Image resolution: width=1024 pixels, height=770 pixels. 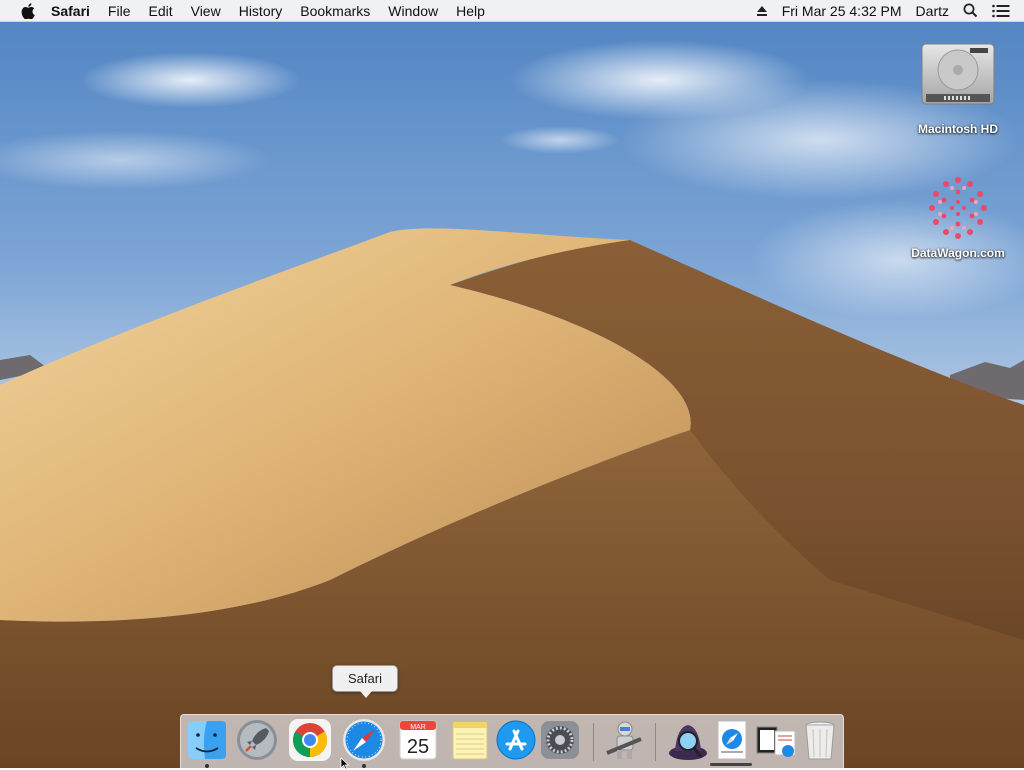 I want to click on dock-item-finder, so click(x=207, y=742).